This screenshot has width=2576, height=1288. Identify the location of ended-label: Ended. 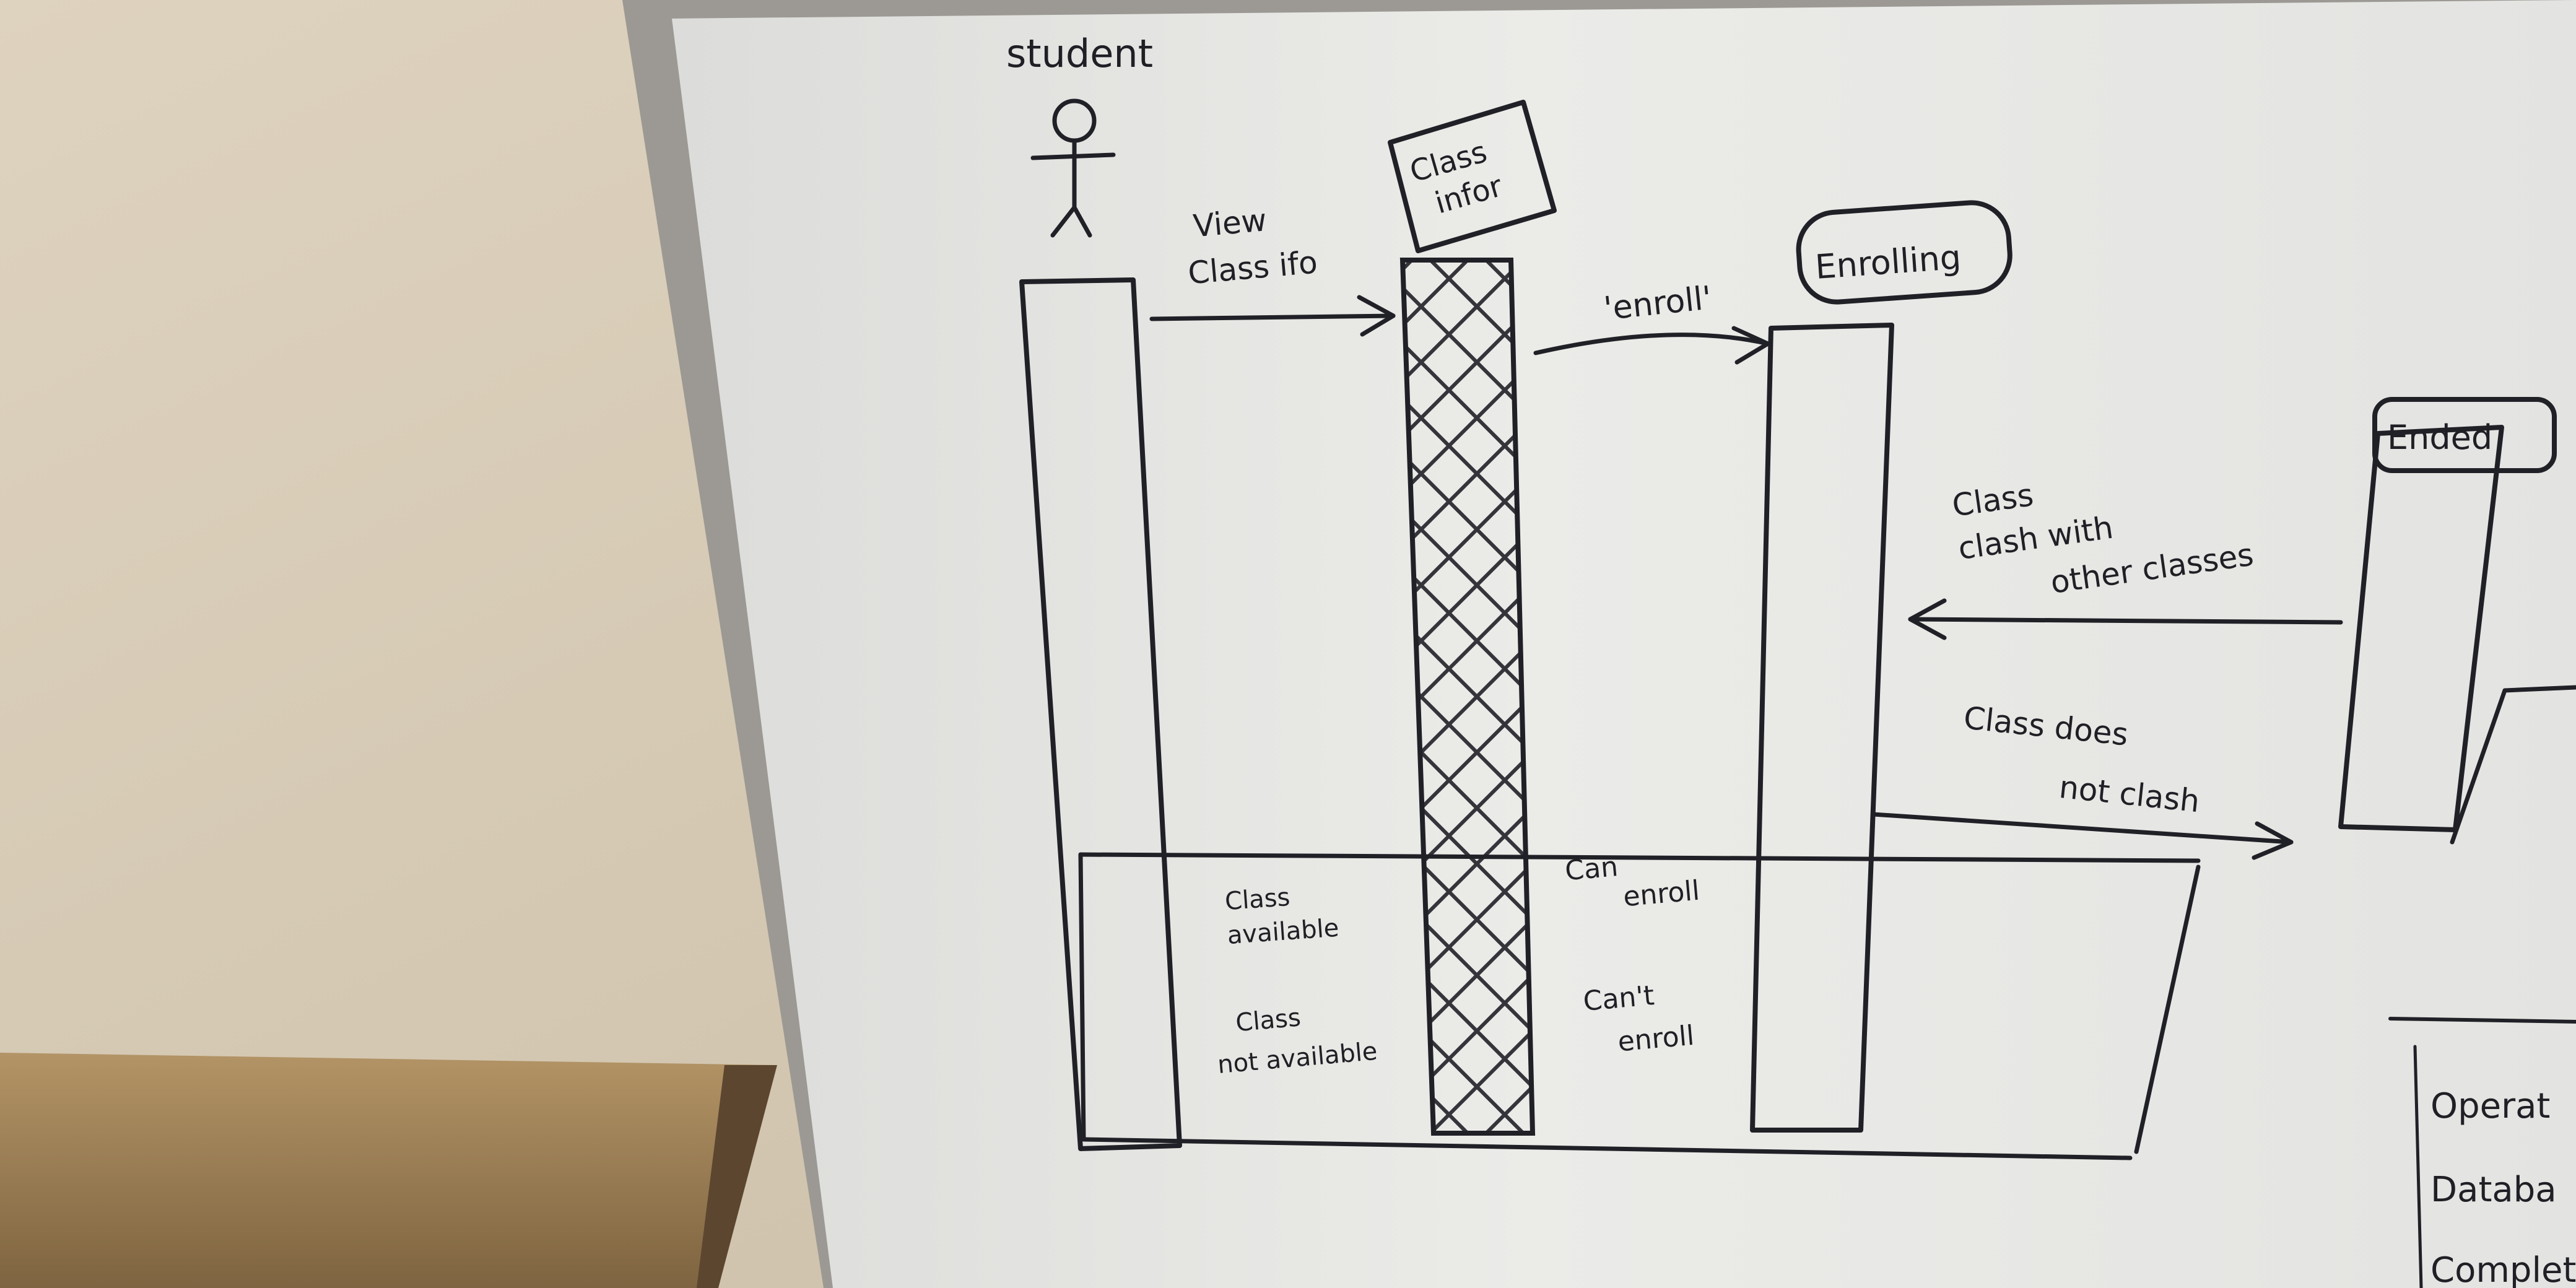
(2439, 437).